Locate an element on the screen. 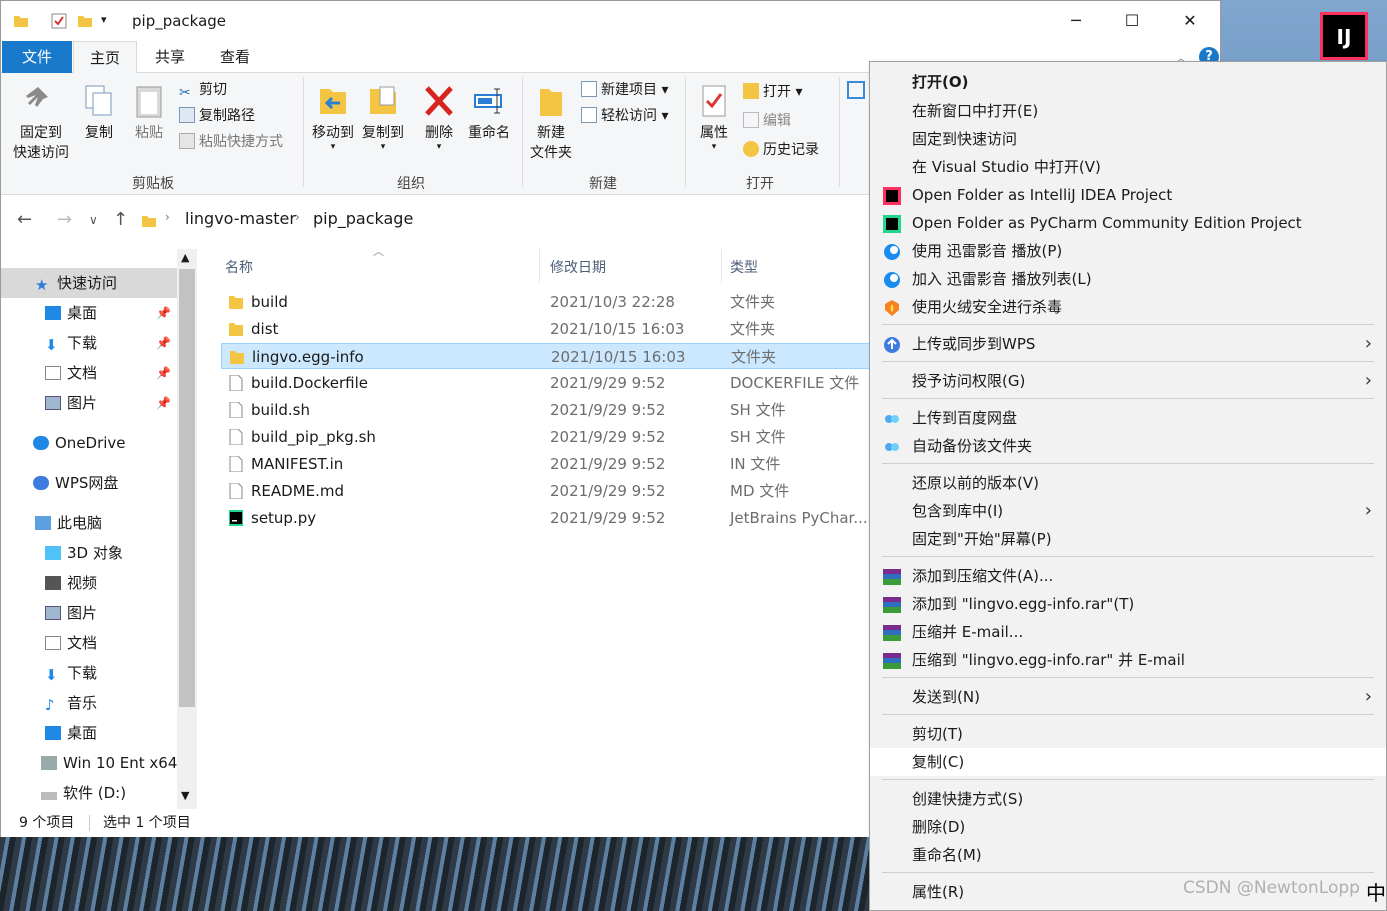 The height and width of the screenshot is (911, 1387). column-header-date: 修改日期 is located at coordinates (578, 267).